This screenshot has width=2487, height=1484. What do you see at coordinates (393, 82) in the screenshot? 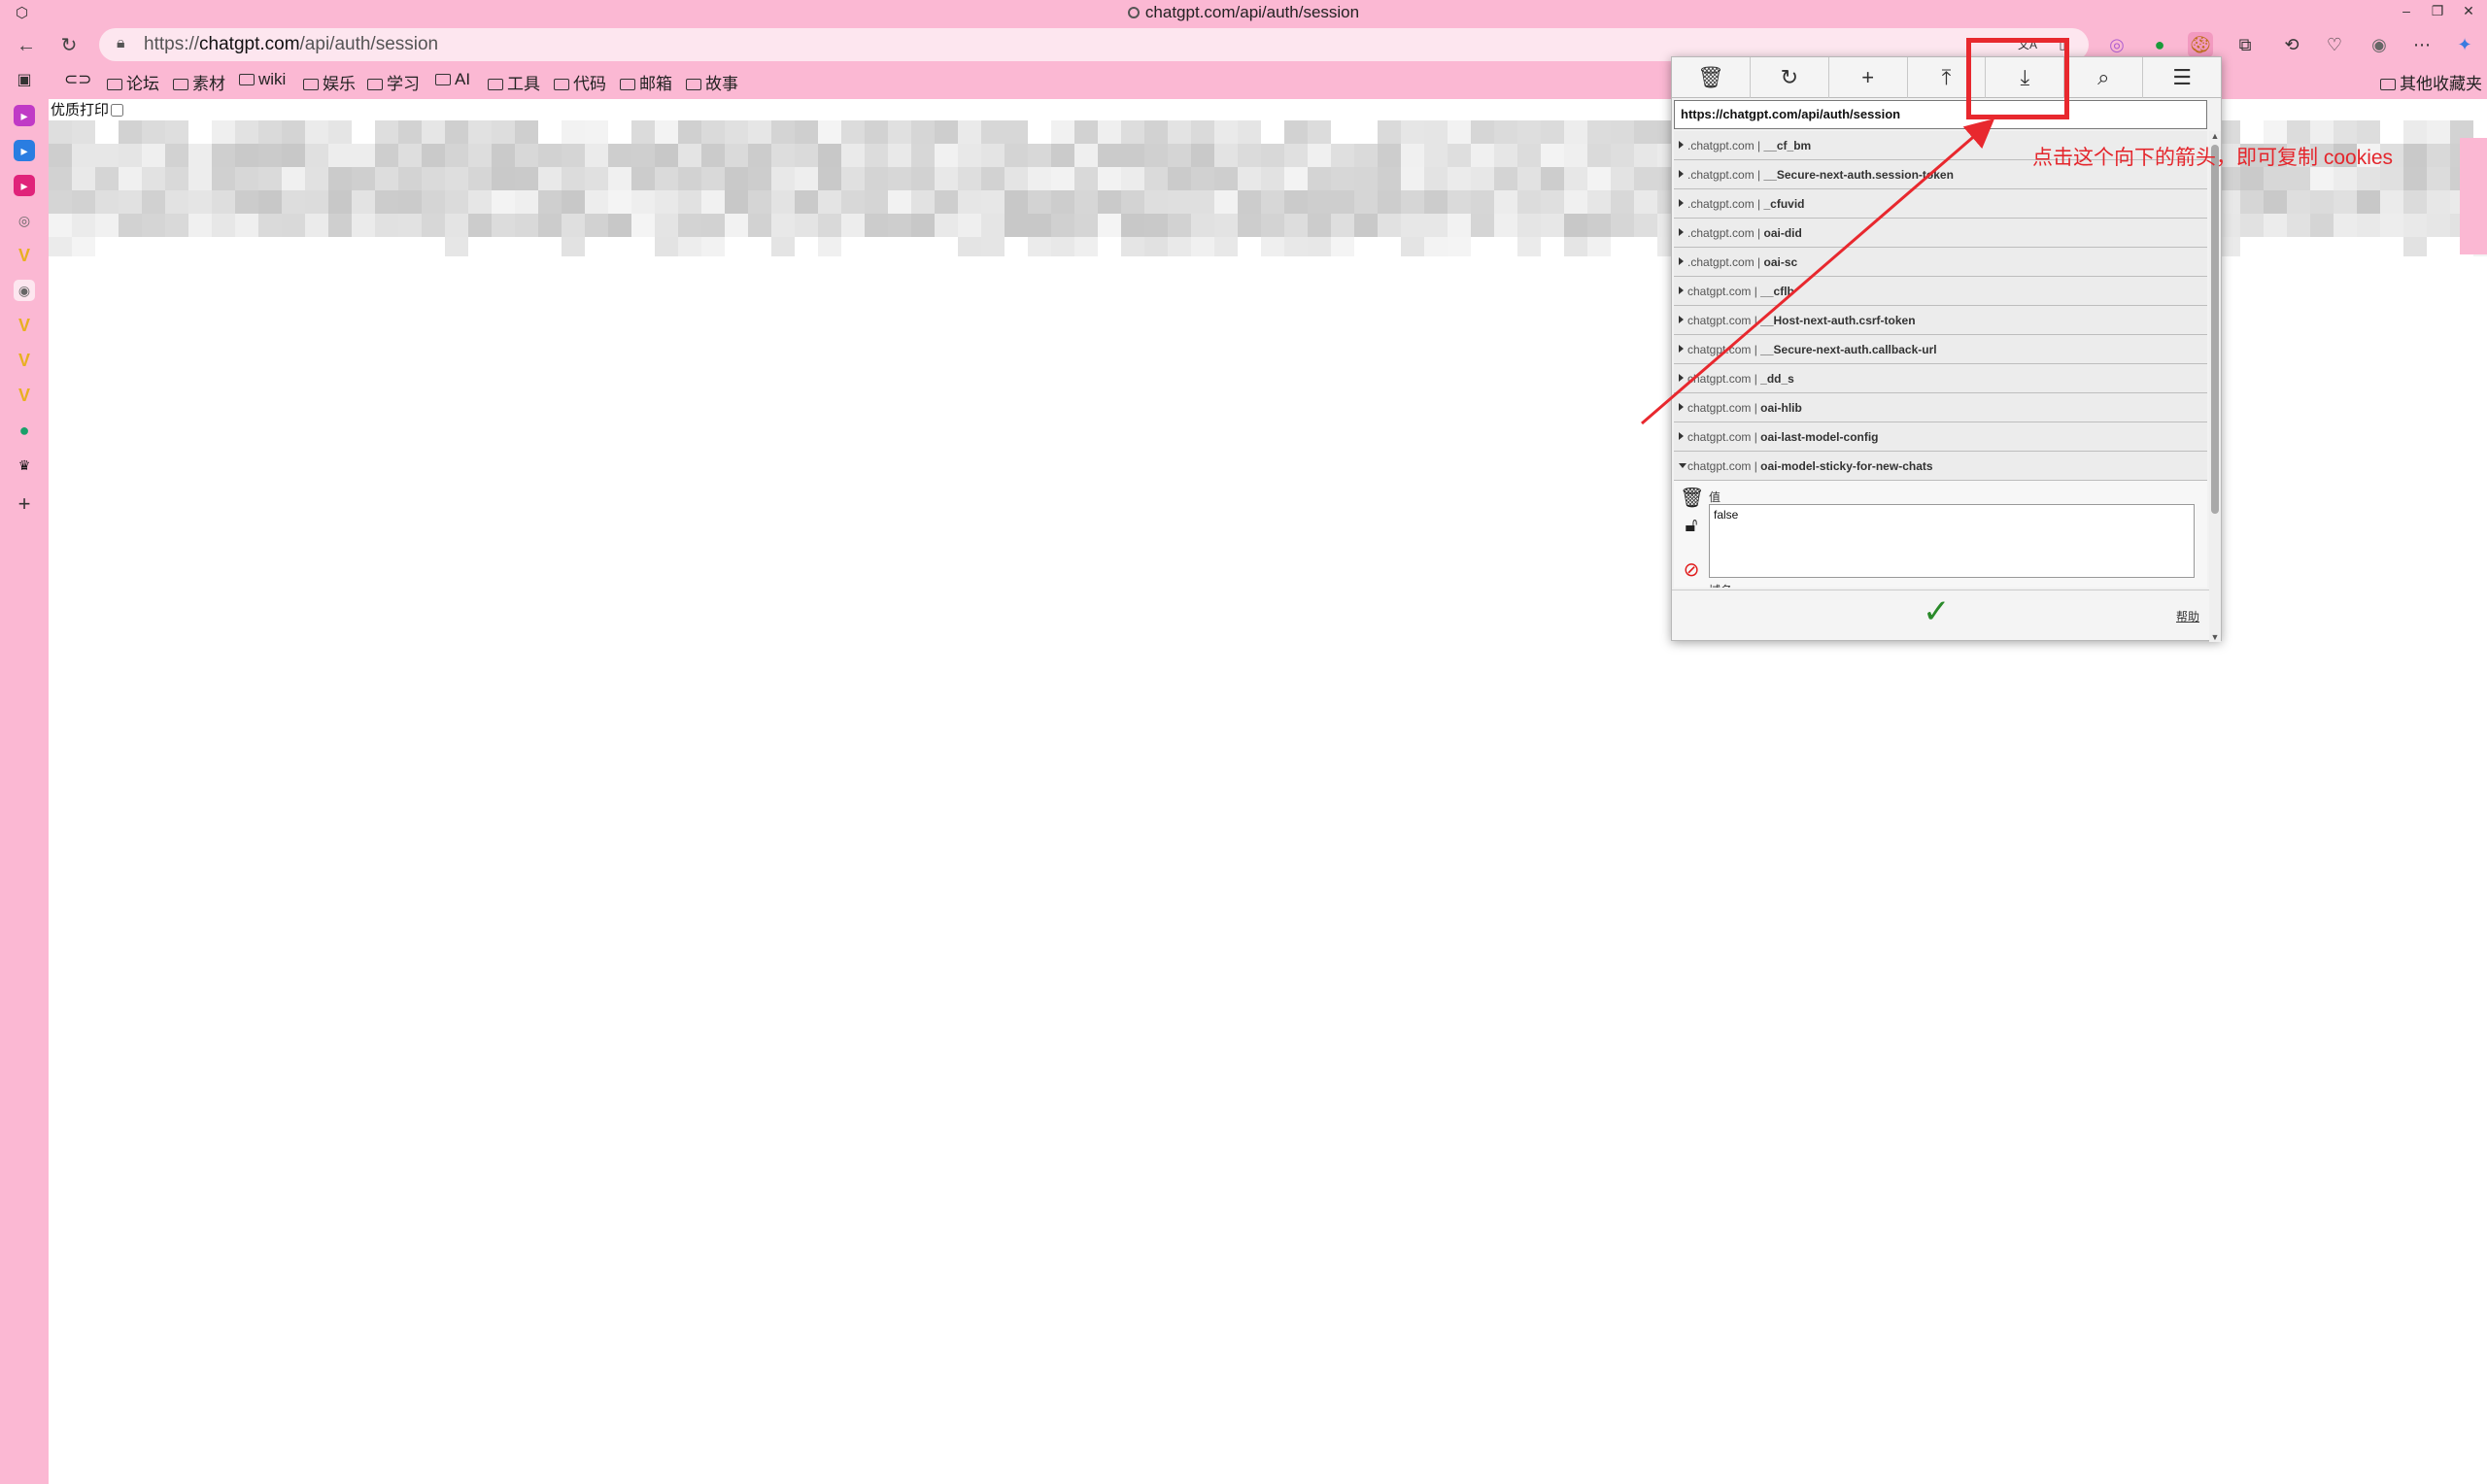
I see `bookmark-folder: 学习` at bounding box center [393, 82].